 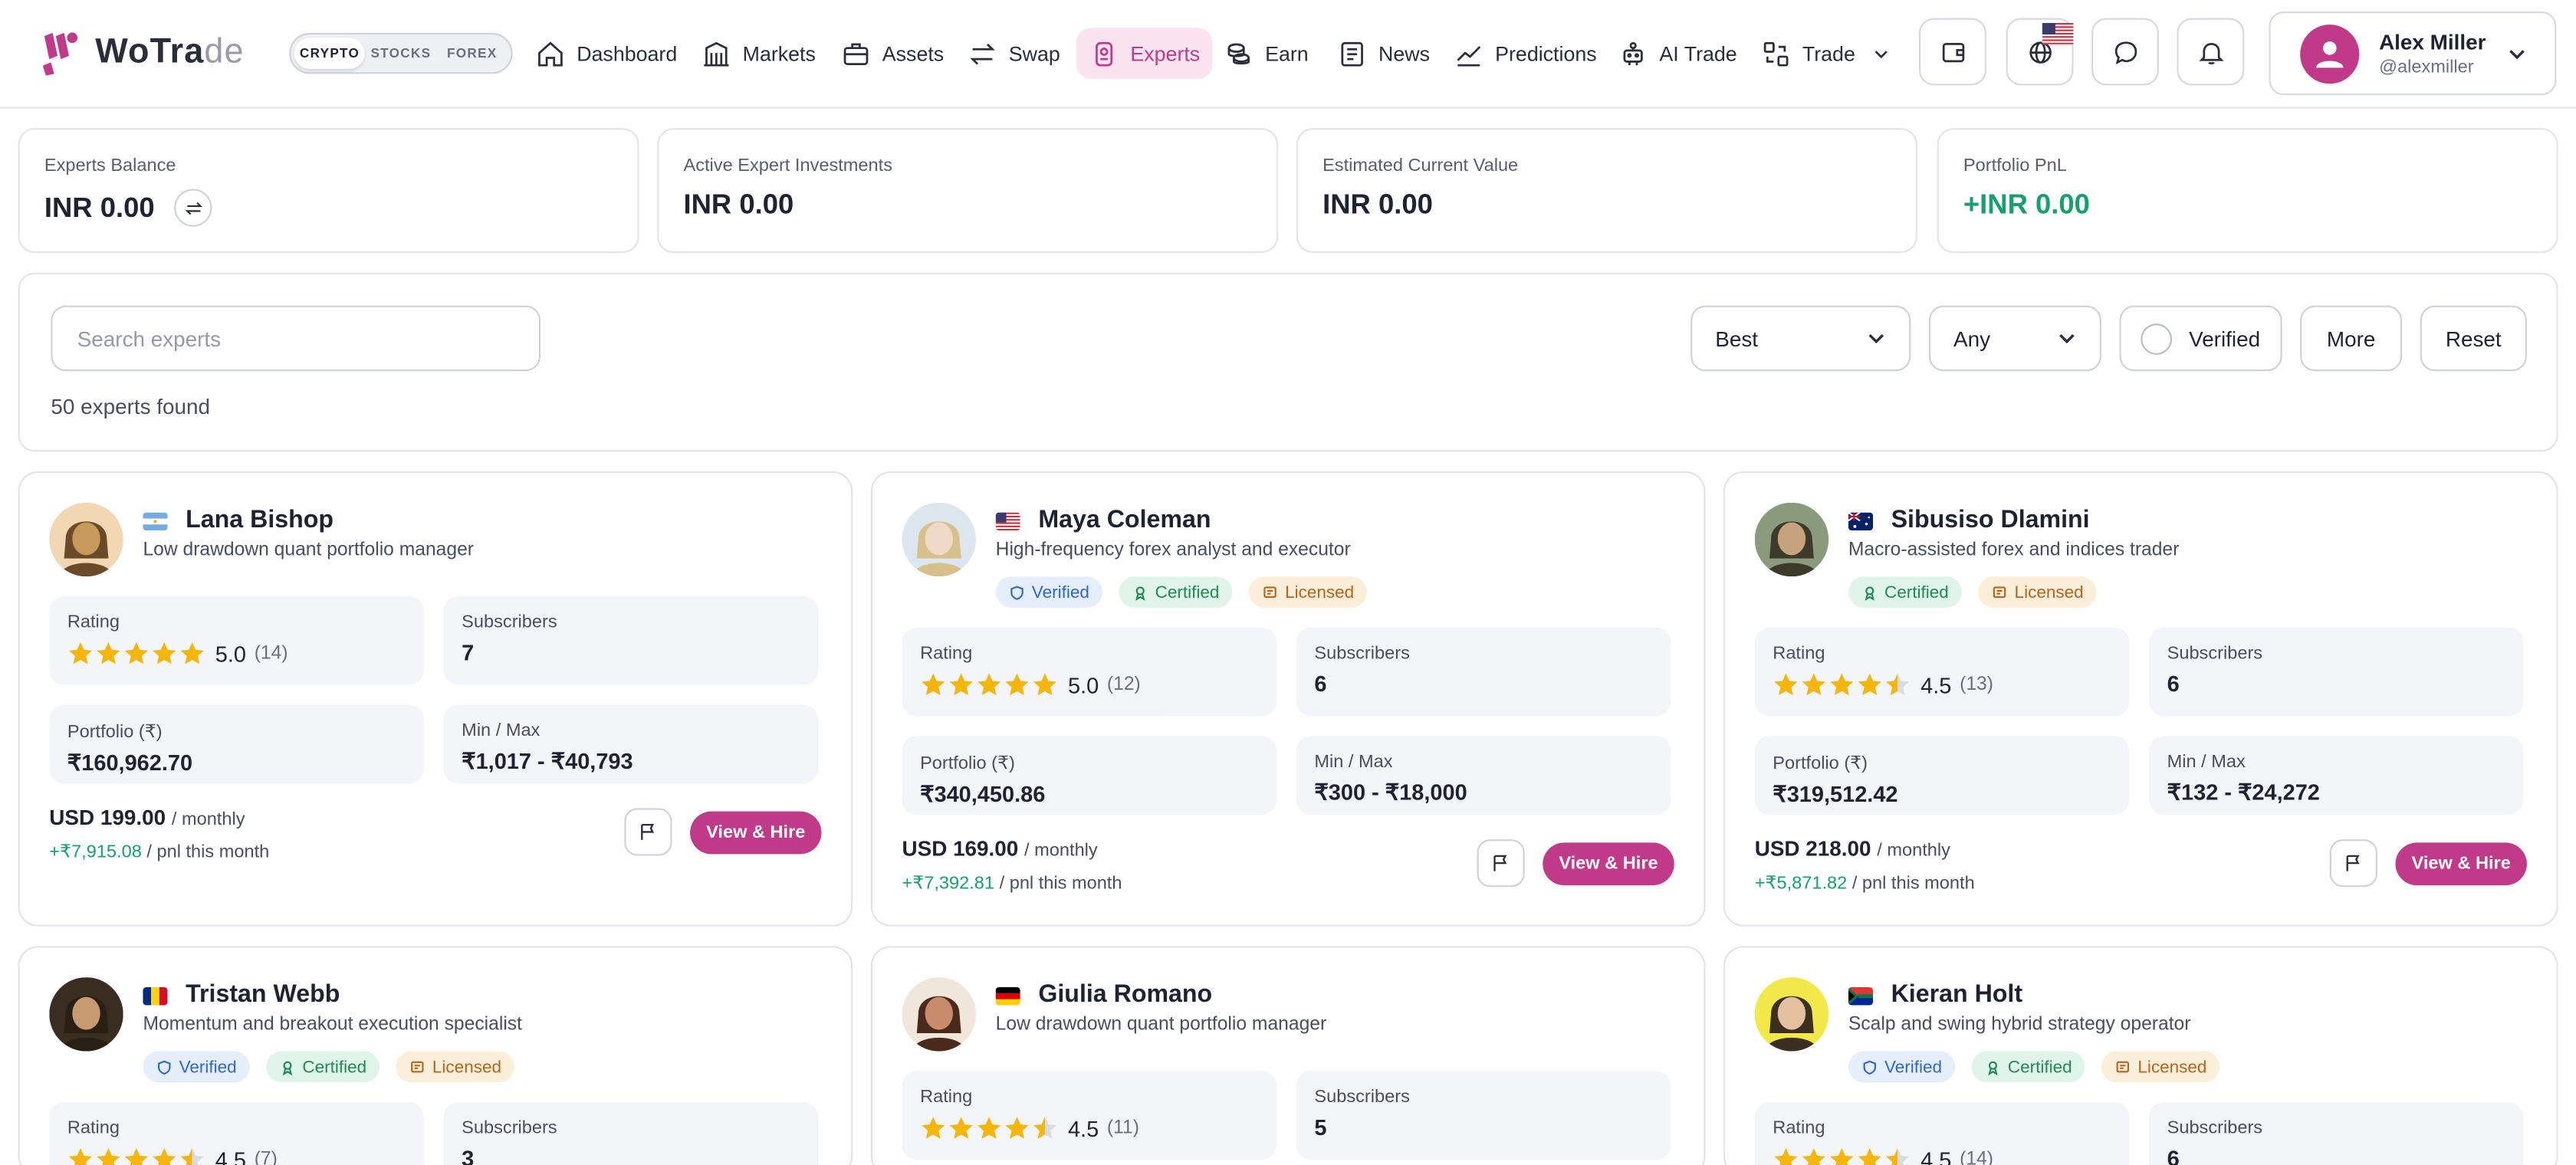 What do you see at coordinates (1089, 1128) in the screenshot?
I see `star-rating: 4.5 (11)` at bounding box center [1089, 1128].